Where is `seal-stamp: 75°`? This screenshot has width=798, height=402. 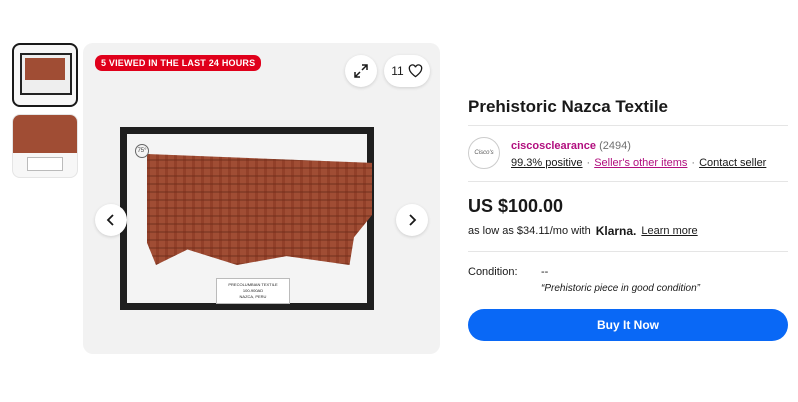 seal-stamp: 75° is located at coordinates (142, 151).